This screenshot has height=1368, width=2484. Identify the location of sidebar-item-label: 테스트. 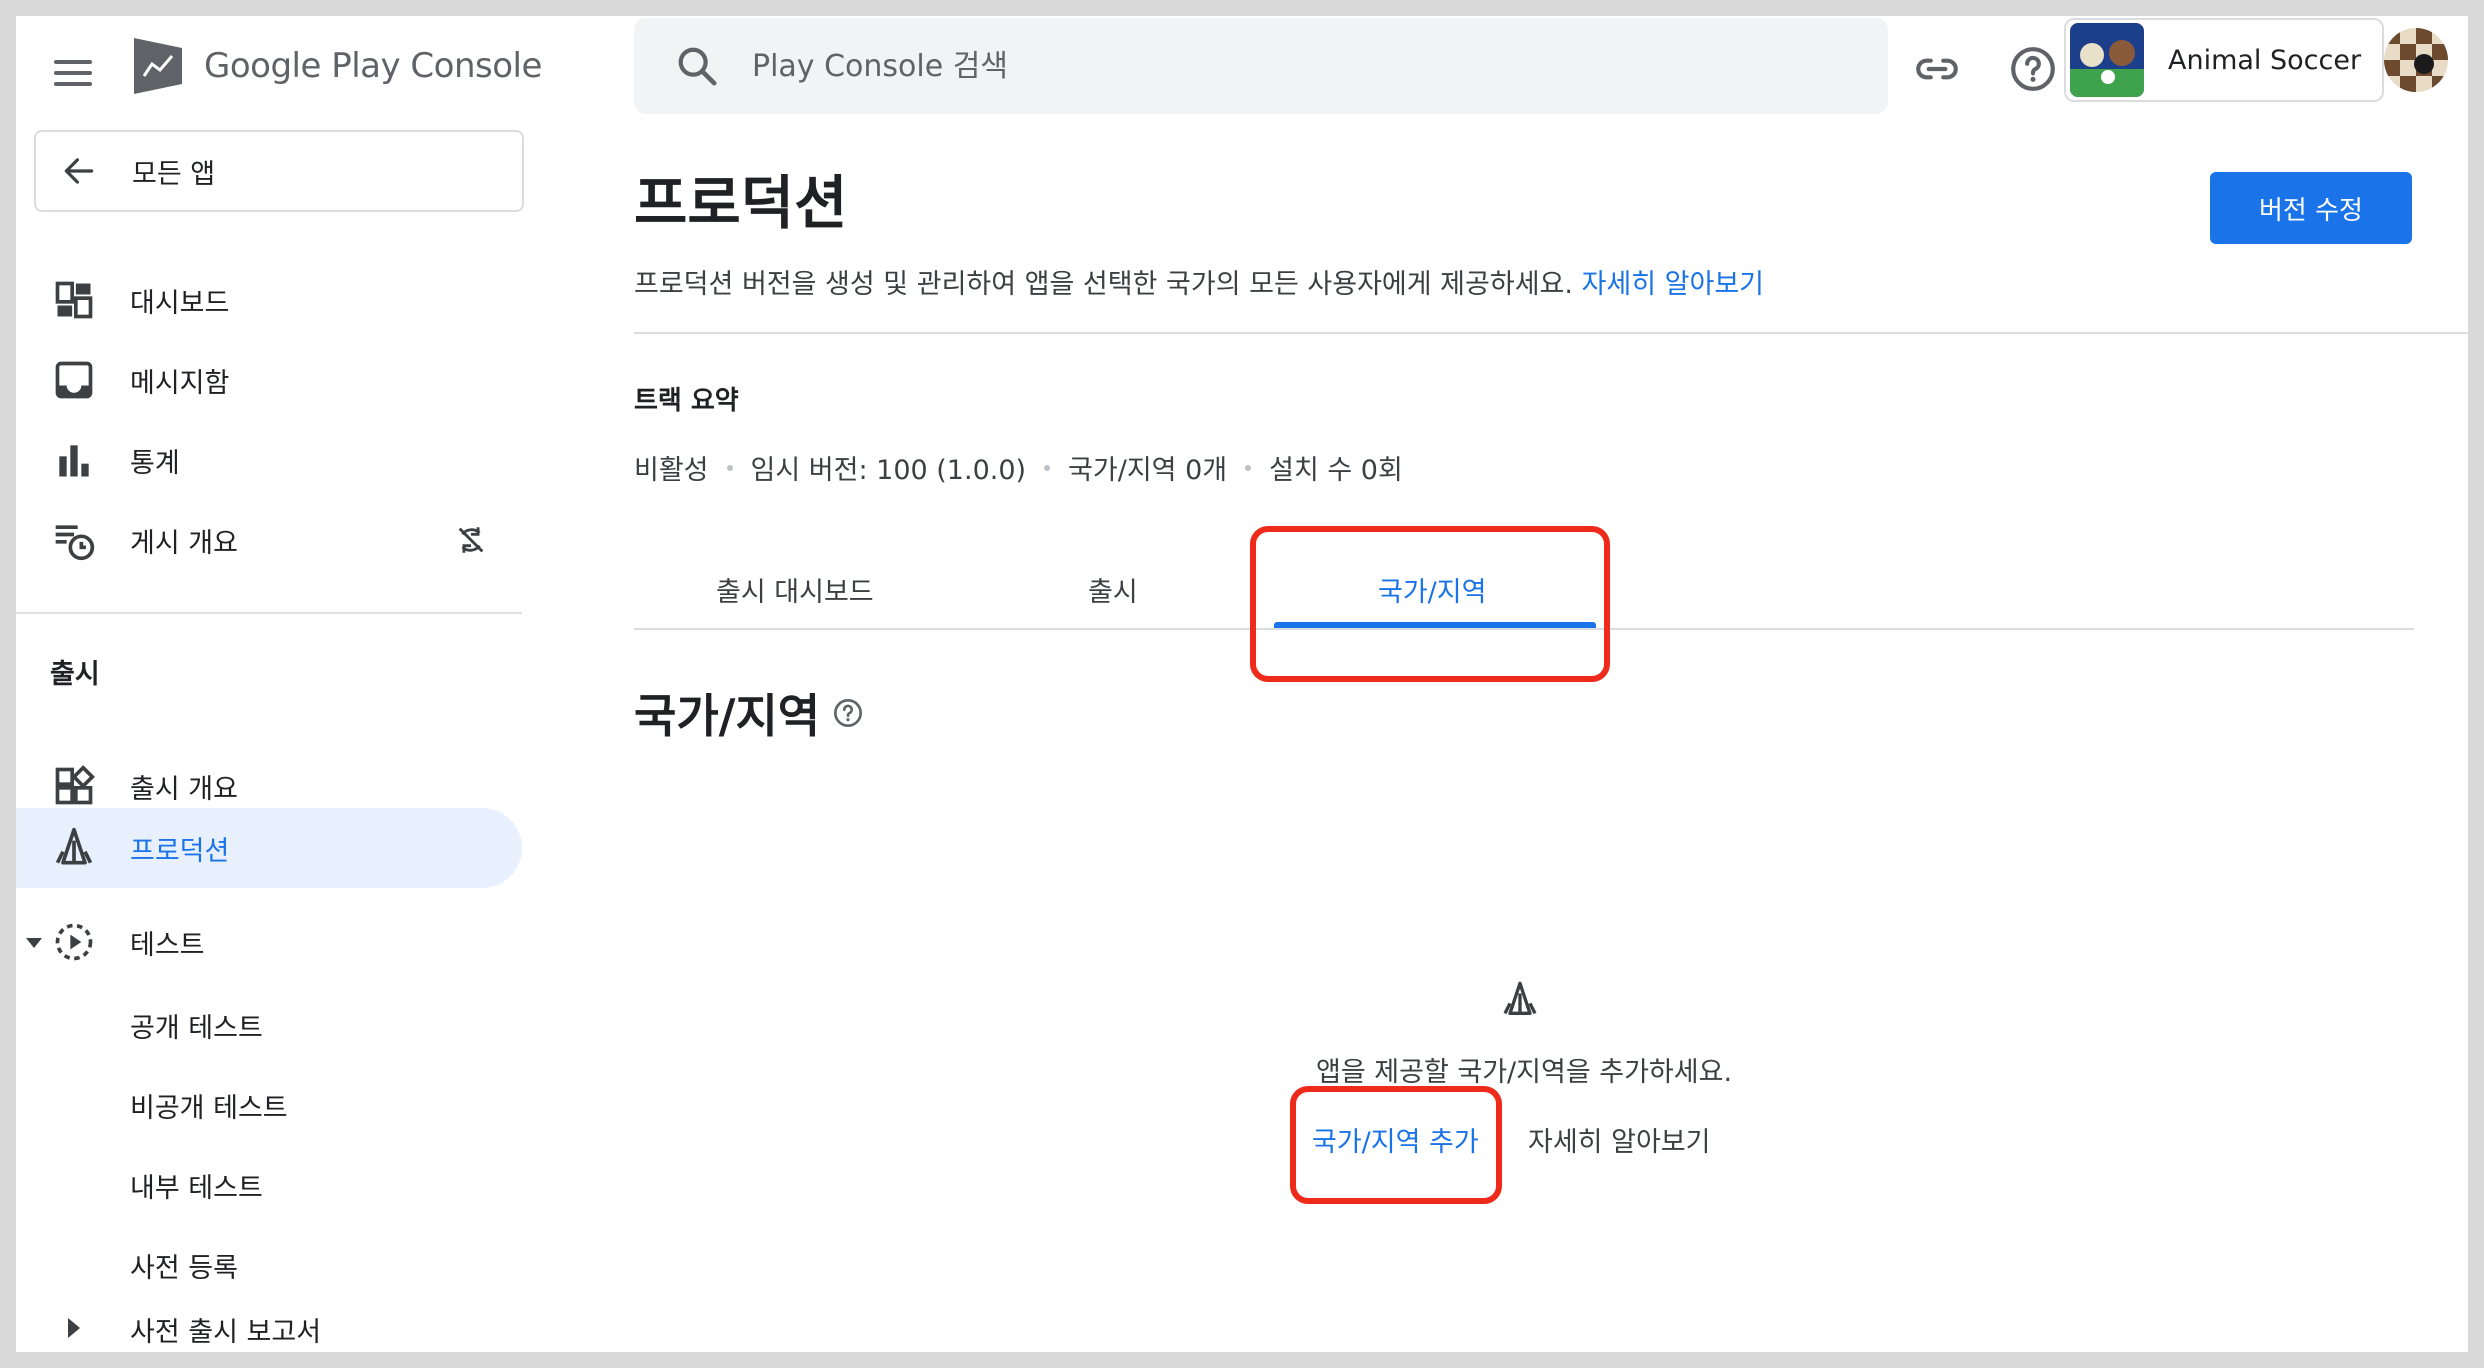
(167, 945).